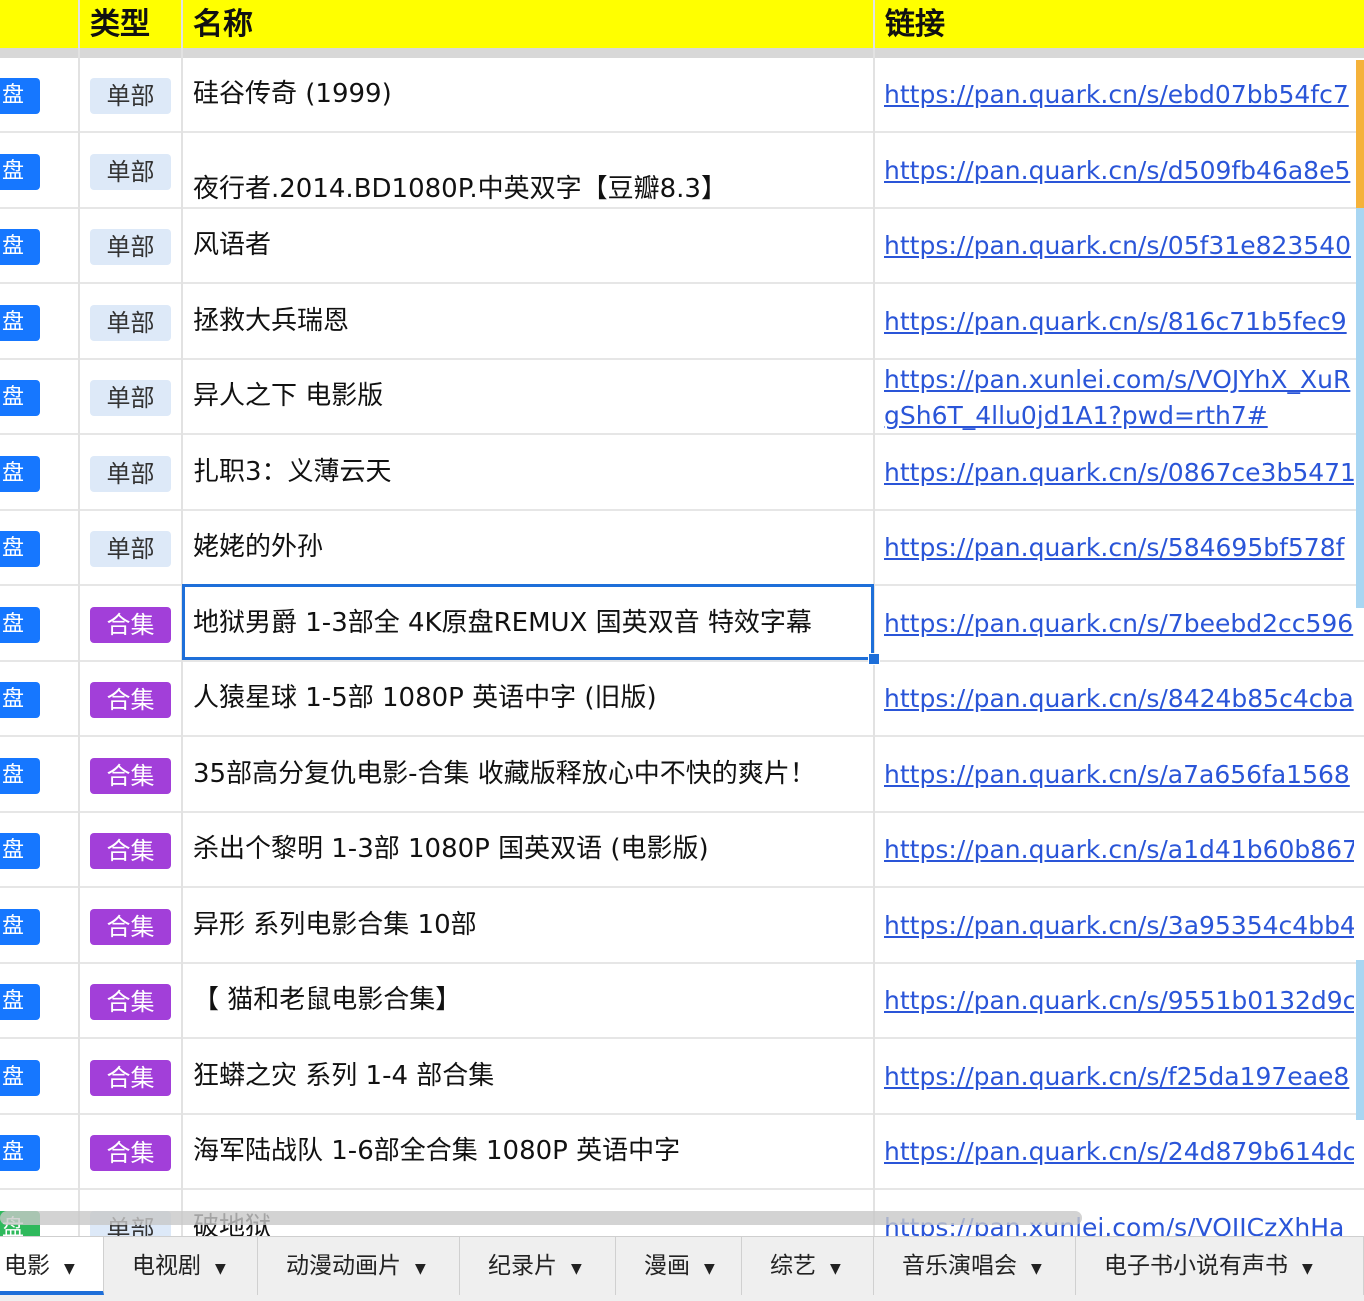 The height and width of the screenshot is (1301, 1364). I want to click on name-cell: 风语者, so click(528, 245).